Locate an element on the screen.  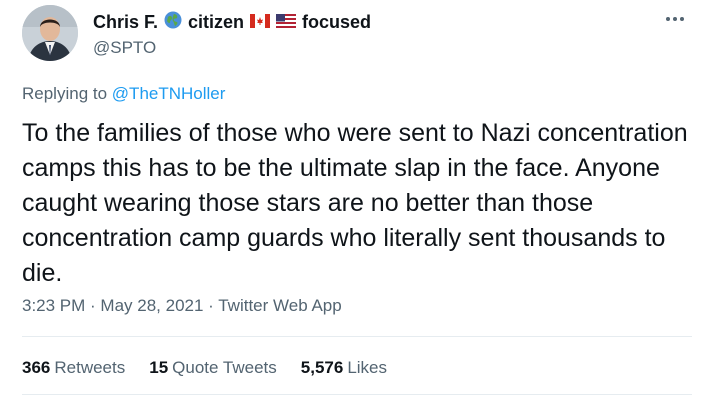
author-name-line: Chris F. citizen focused is located at coordinates (232, 22).